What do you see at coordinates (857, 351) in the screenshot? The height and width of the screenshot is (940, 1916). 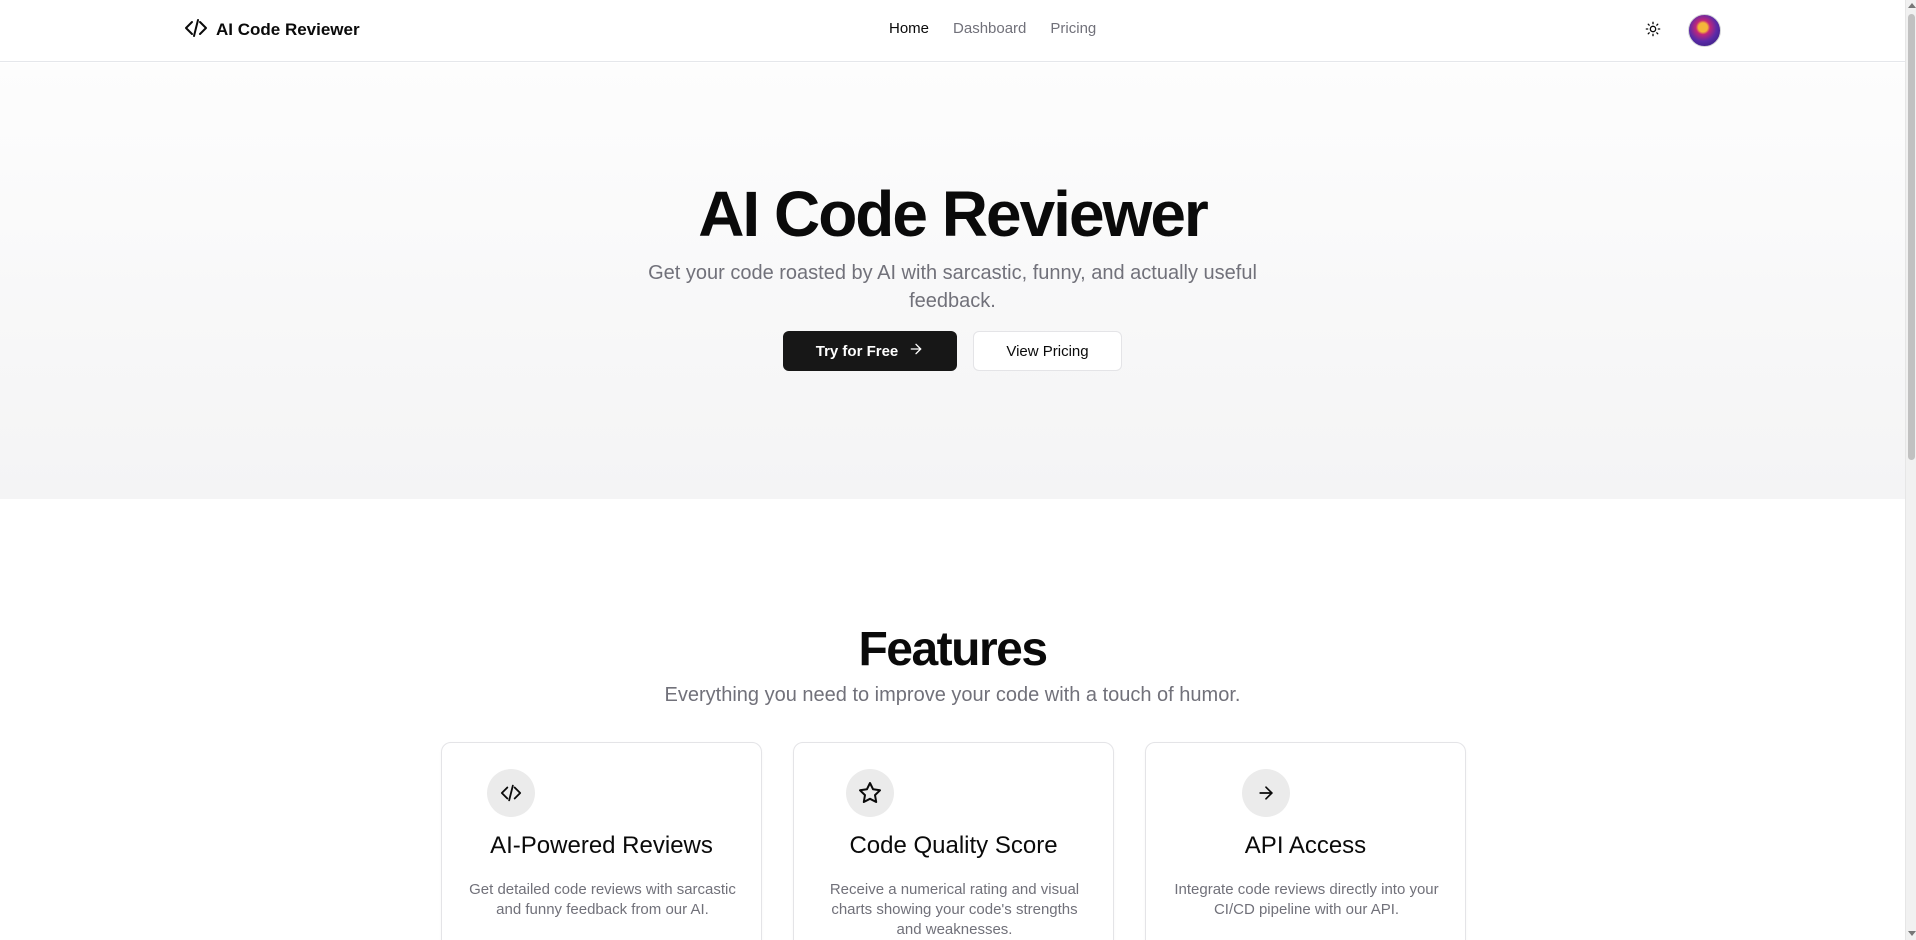 I see `try-for-free-label: Try for Free` at bounding box center [857, 351].